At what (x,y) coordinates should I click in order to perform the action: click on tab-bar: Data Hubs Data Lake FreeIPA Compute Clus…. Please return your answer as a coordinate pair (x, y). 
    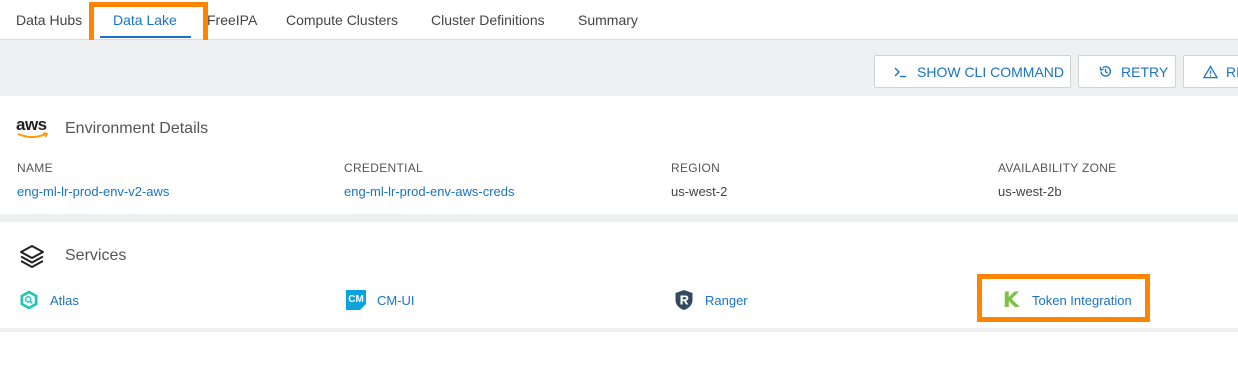
    Looking at the image, I should click on (619, 20).